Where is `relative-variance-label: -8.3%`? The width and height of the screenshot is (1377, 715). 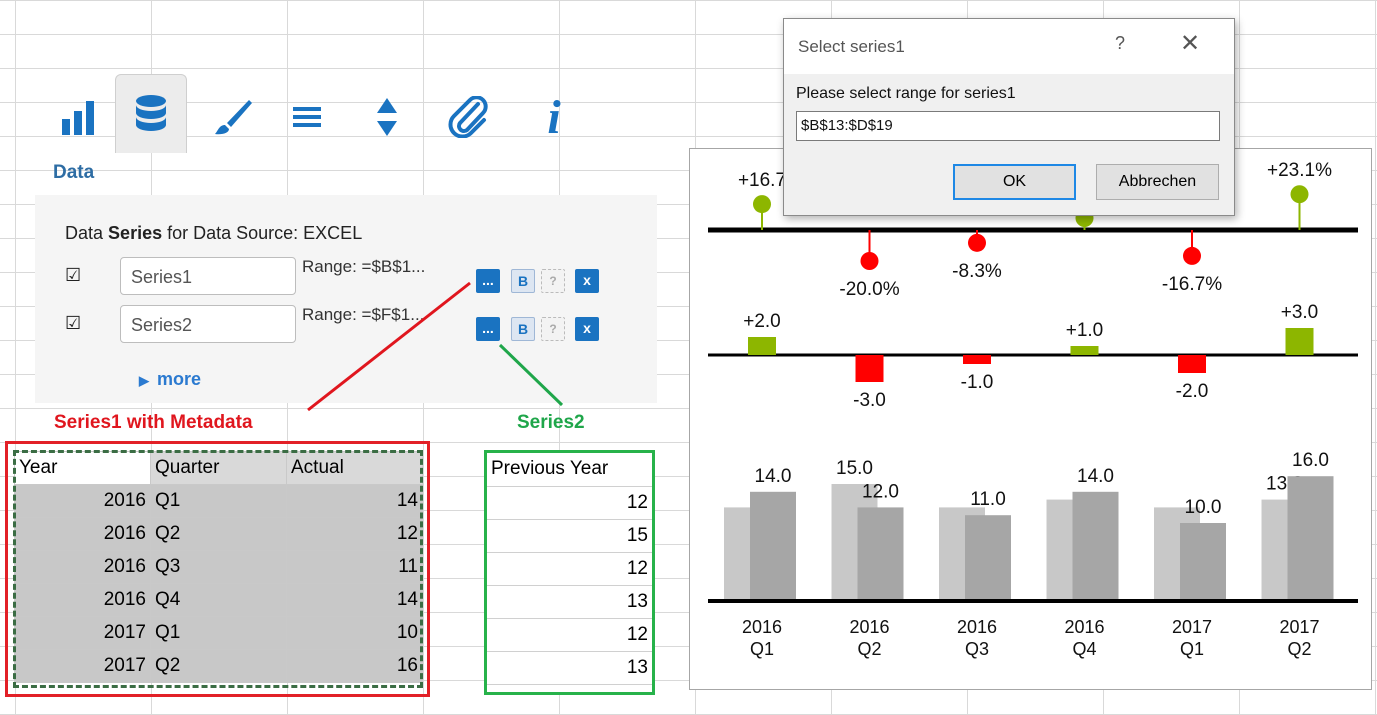 relative-variance-label: -8.3% is located at coordinates (977, 271).